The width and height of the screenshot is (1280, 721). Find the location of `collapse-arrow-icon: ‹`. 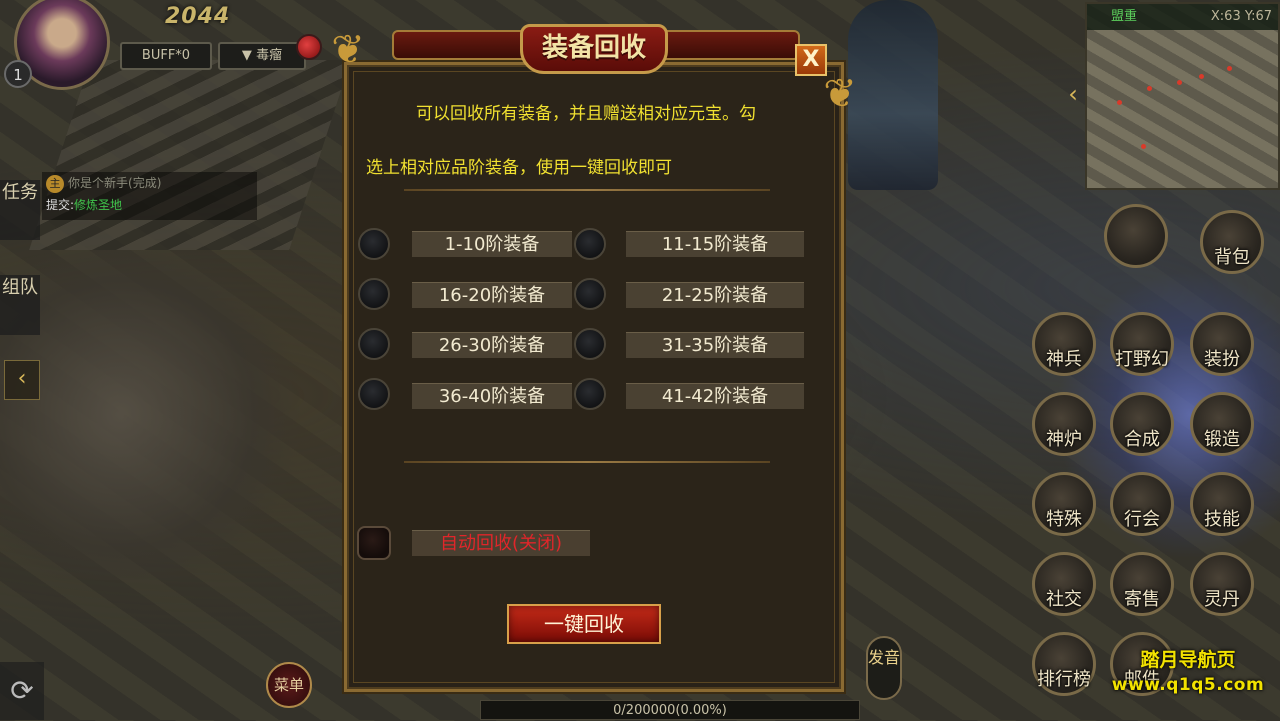

collapse-arrow-icon: ‹ is located at coordinates (22, 380).